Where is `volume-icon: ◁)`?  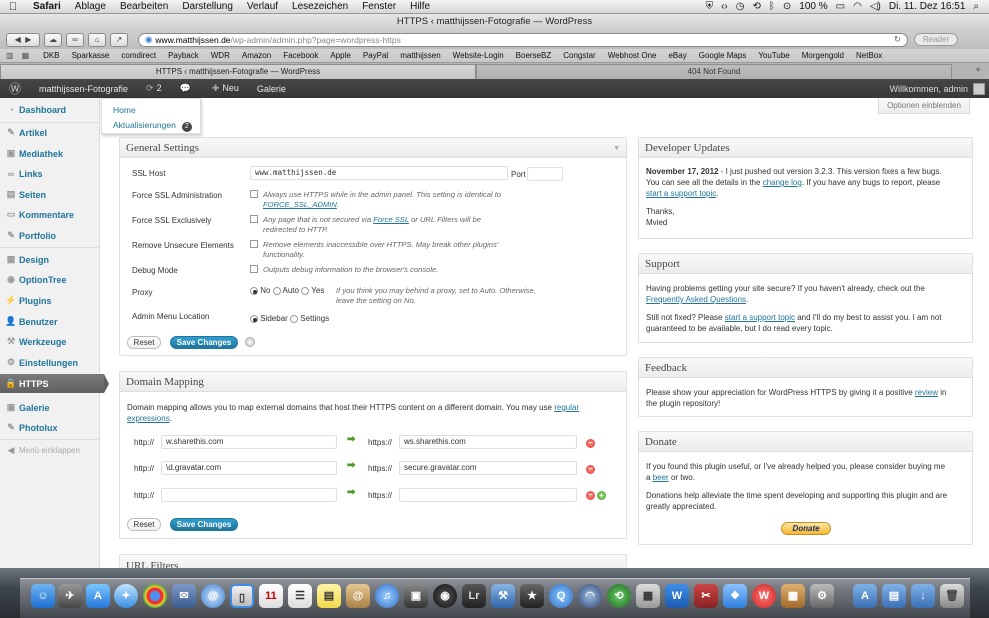 volume-icon: ◁) is located at coordinates (875, 6).